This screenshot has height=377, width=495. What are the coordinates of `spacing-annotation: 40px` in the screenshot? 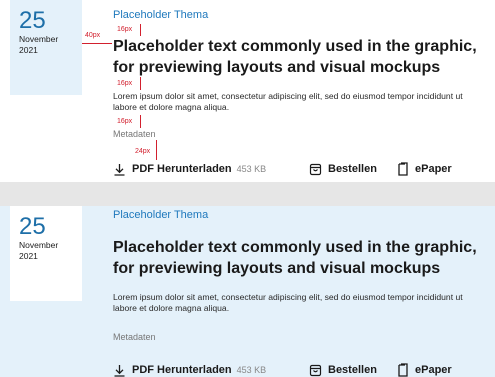 It's located at (93, 35).